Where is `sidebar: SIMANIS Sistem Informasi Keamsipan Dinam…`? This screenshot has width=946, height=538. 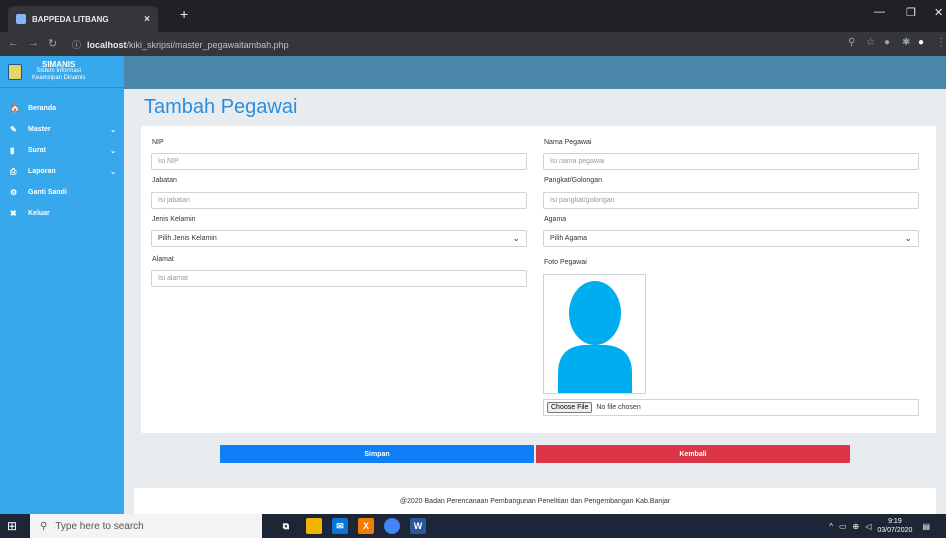 sidebar: SIMANIS Sistem Informasi Keamsipan Dinam… is located at coordinates (62, 285).